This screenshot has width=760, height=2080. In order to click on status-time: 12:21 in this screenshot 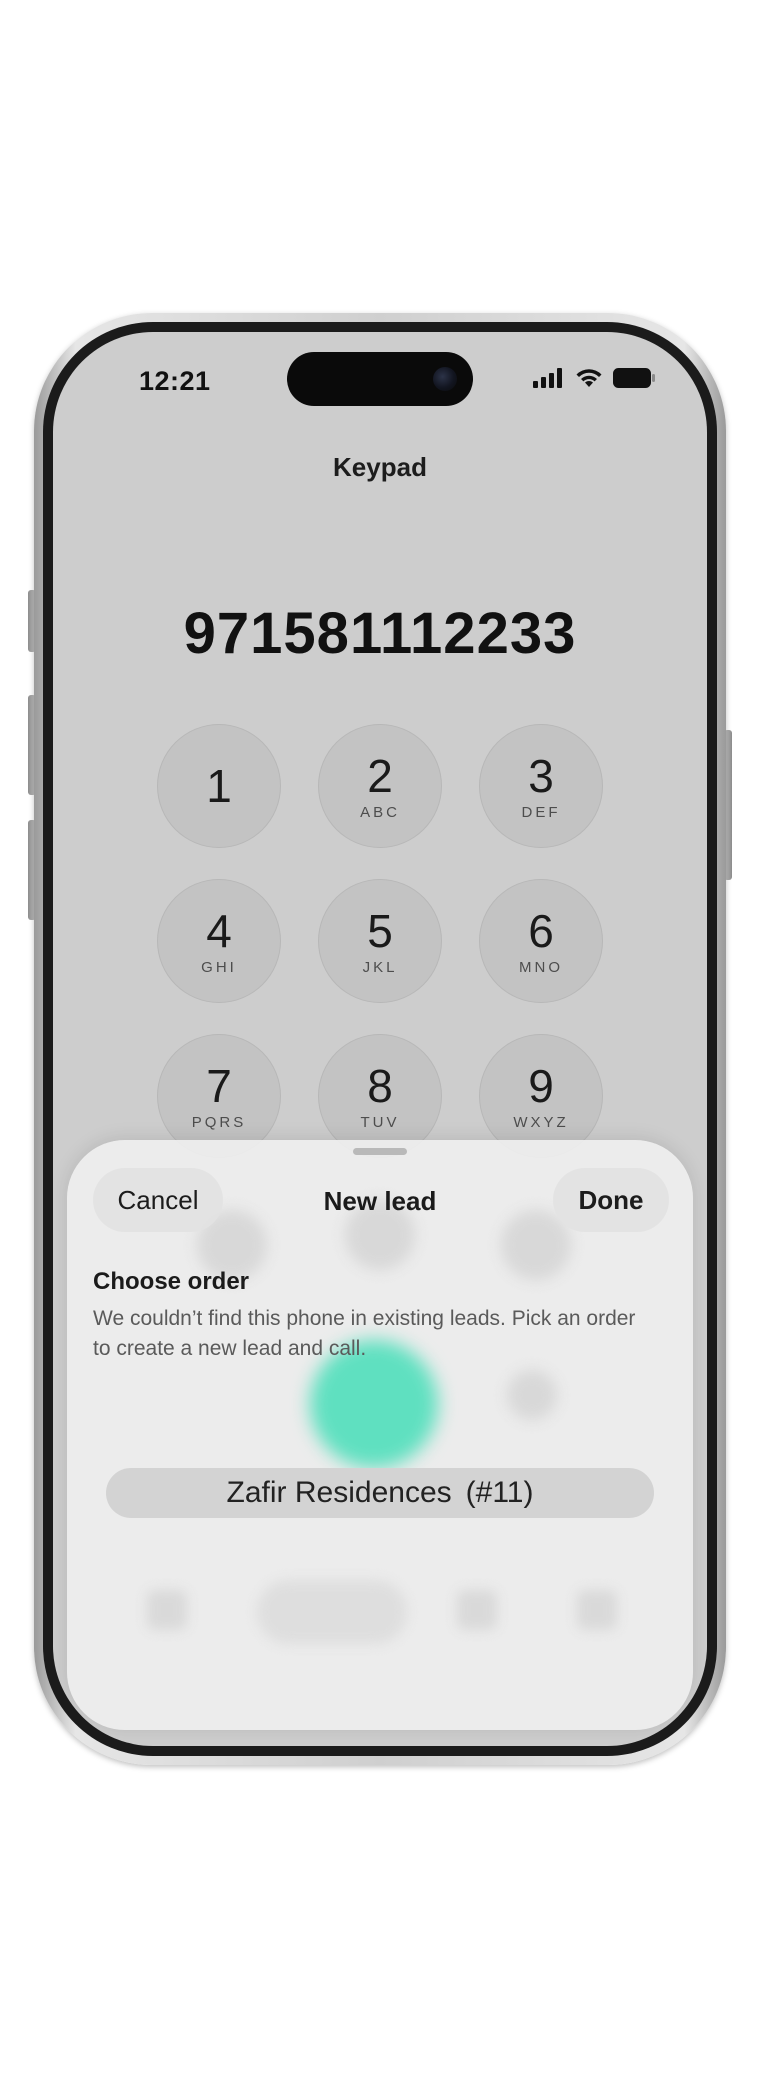, I will do `click(175, 381)`.